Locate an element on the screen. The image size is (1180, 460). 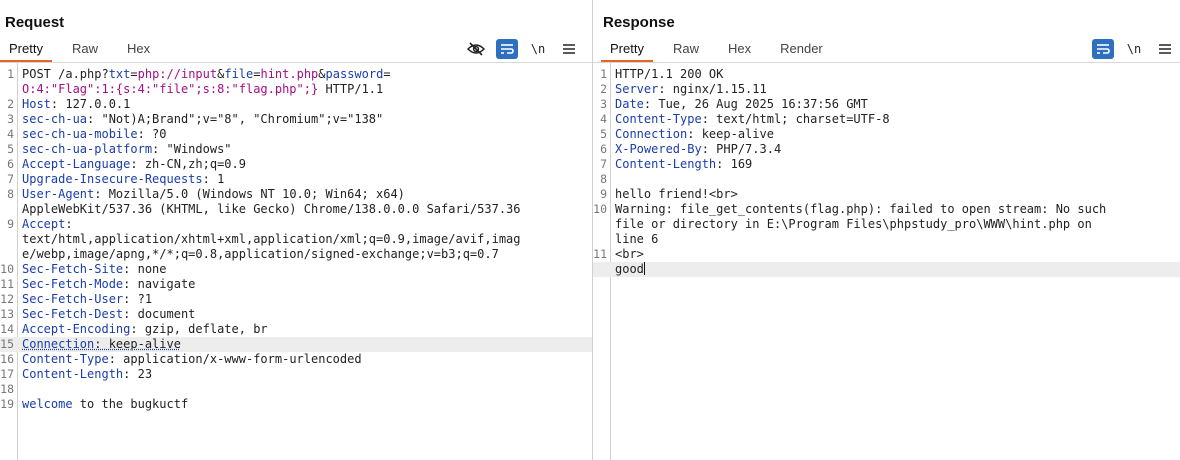
code-line: 10 Sec-Fetch-Site: none is located at coordinates (296, 269).